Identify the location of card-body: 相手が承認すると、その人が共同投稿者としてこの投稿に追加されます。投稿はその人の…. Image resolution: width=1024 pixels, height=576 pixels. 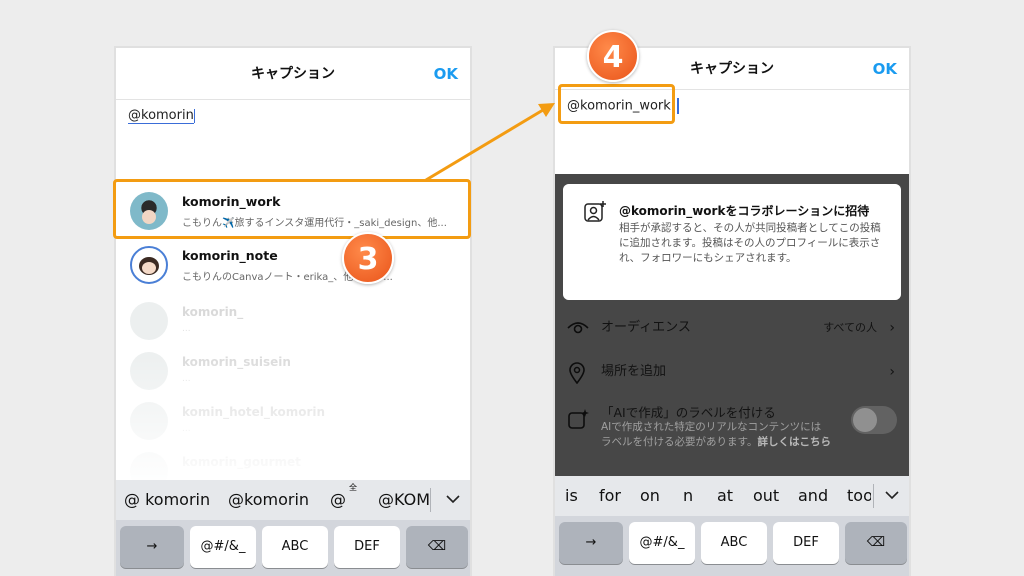
(750, 243).